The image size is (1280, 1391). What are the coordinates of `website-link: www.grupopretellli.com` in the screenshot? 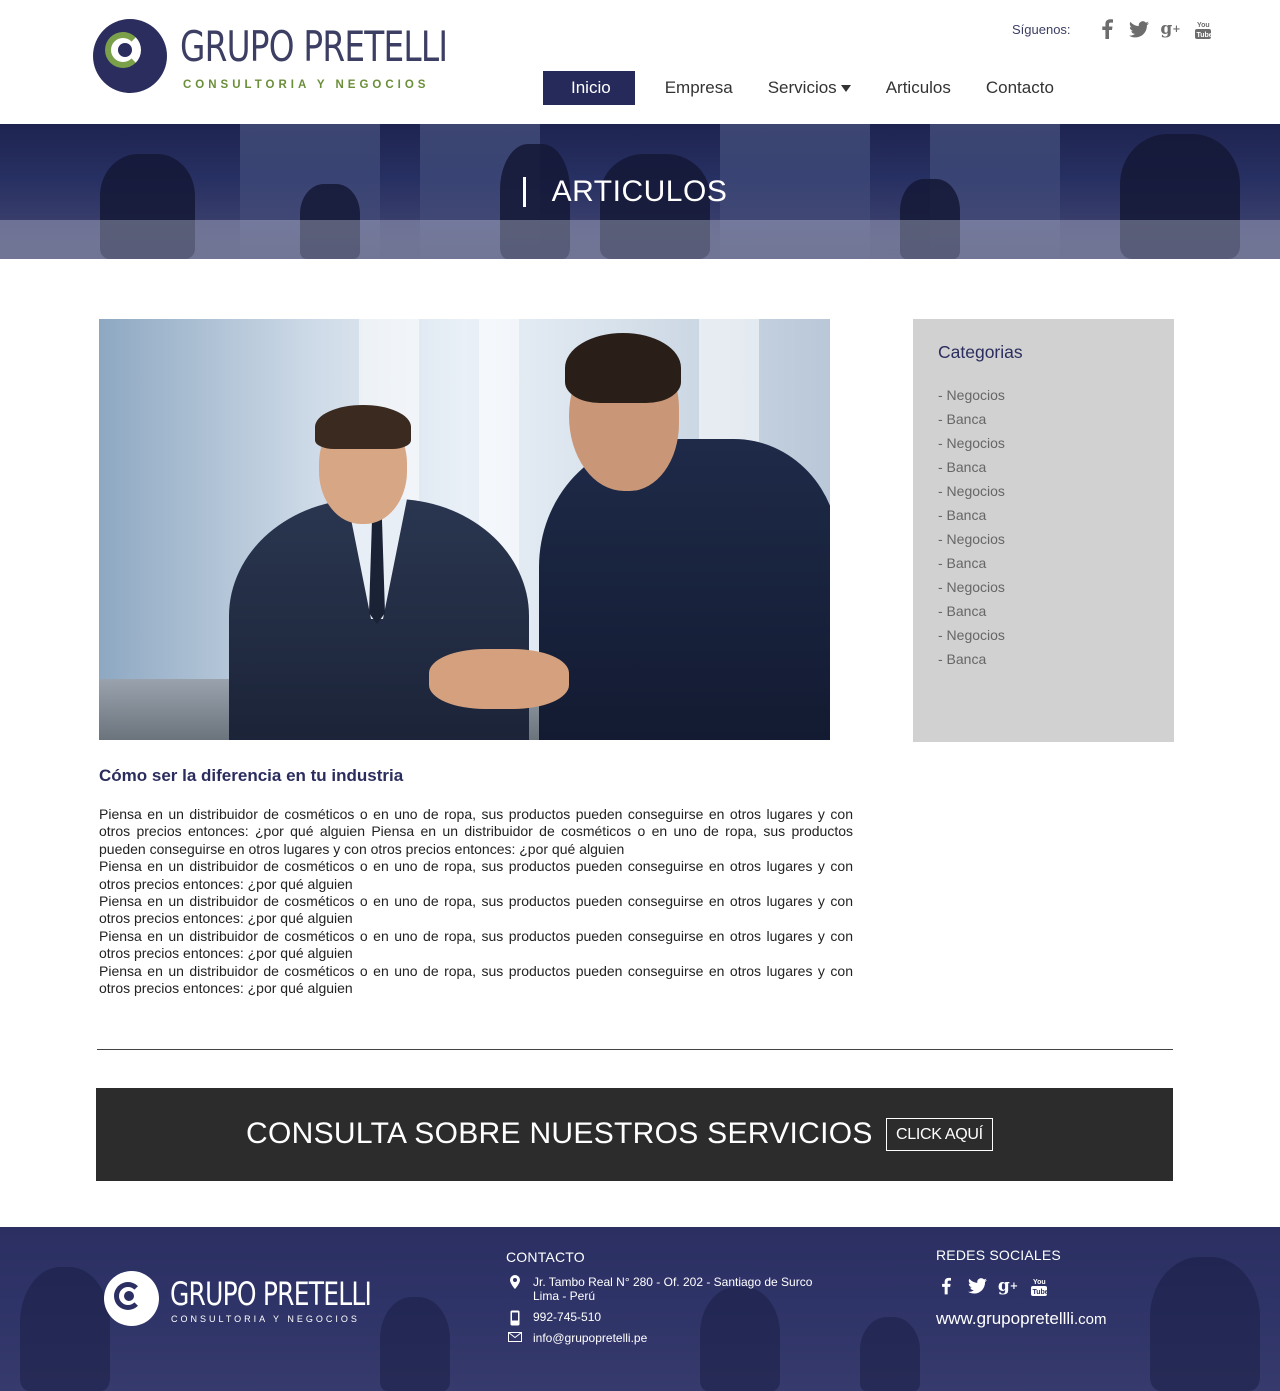 It's located at (1021, 1319).